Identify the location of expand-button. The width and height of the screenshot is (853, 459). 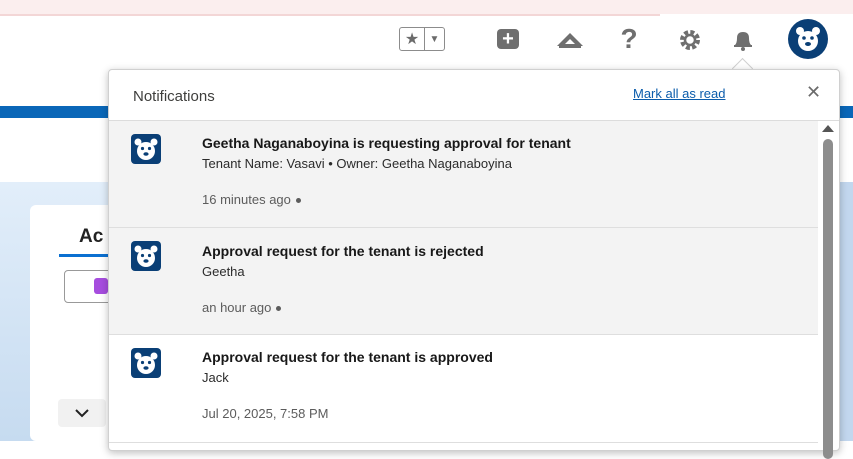
(82, 413).